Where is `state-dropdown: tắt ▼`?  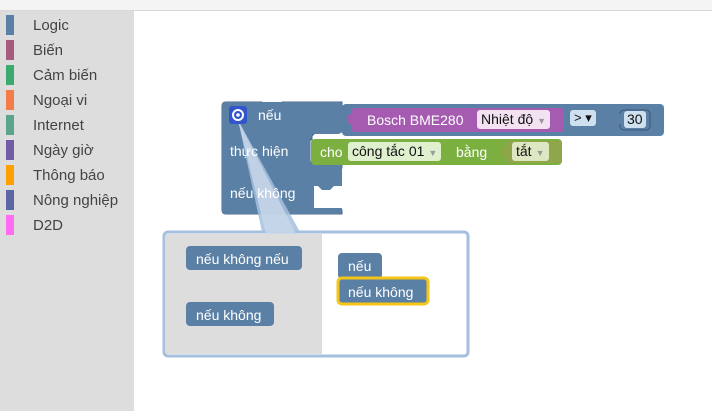 state-dropdown: tắt ▼ is located at coordinates (530, 151).